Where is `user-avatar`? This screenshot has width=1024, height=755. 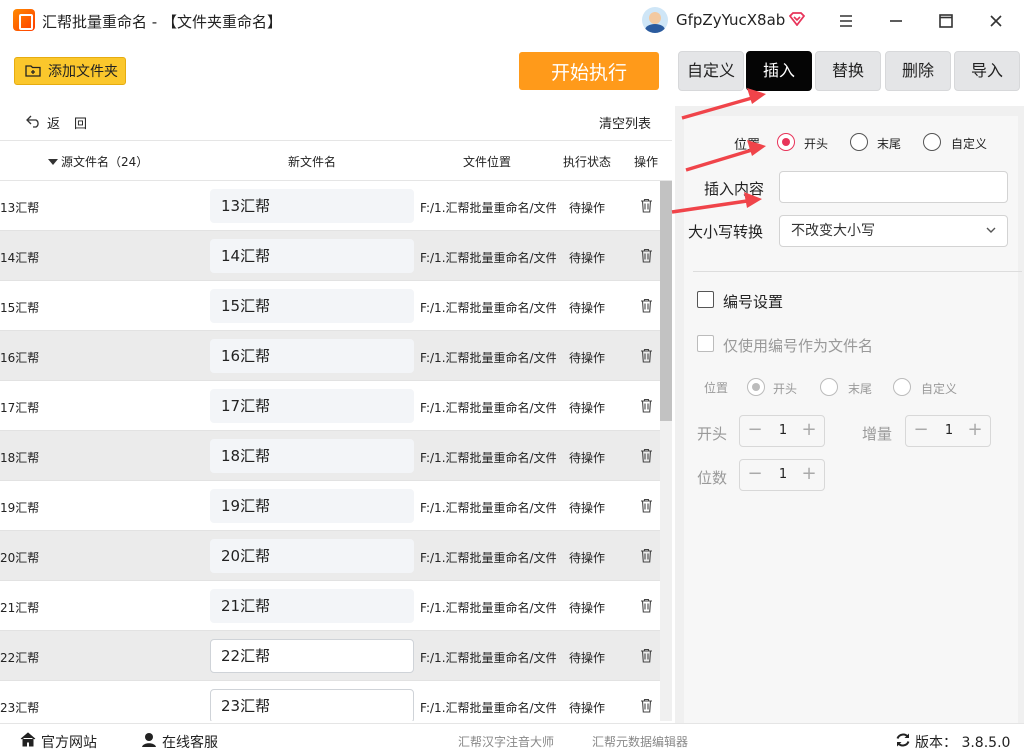
user-avatar is located at coordinates (655, 20).